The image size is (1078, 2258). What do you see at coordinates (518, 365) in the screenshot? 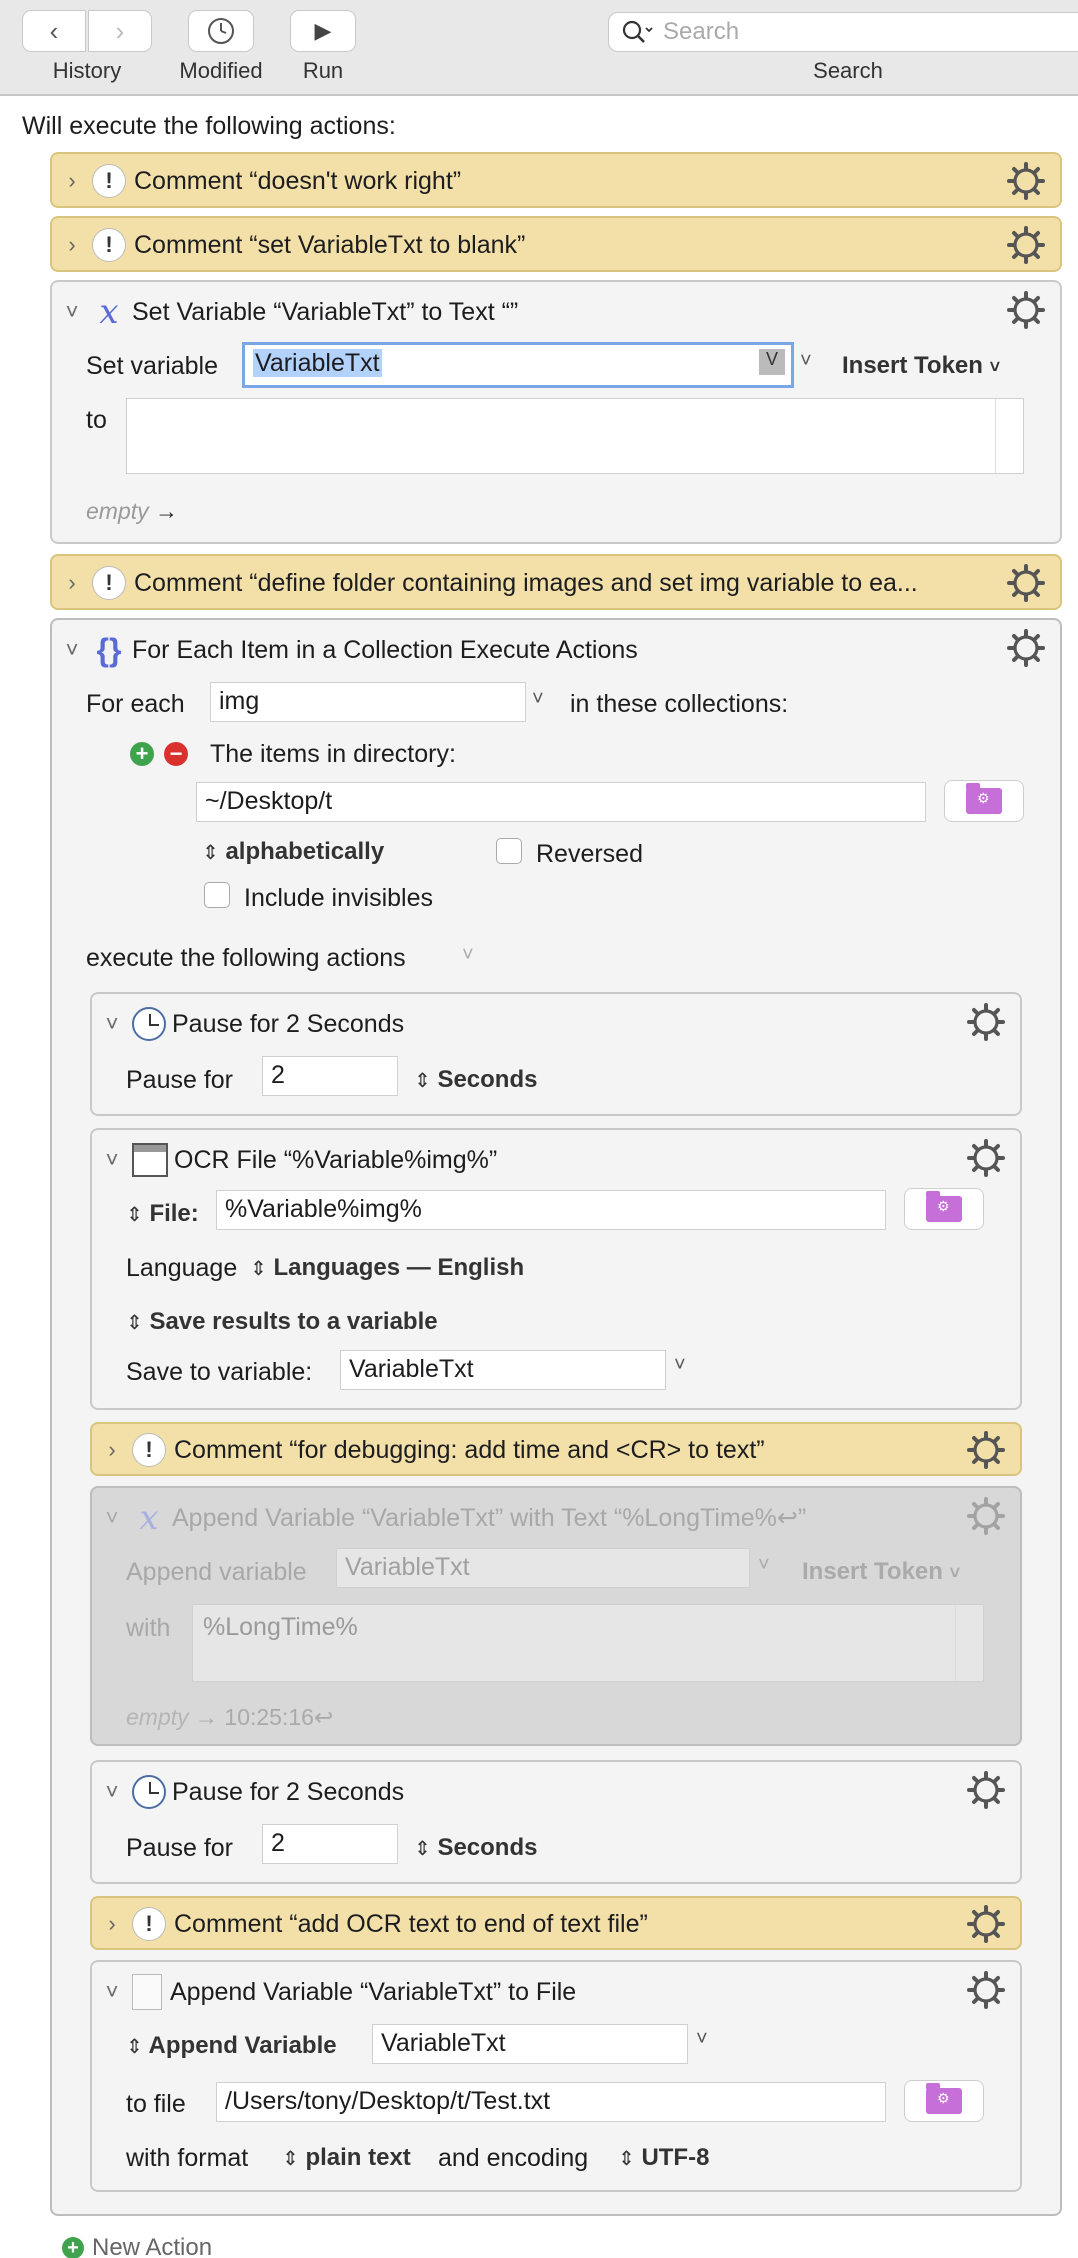
I see `variable-name-field: VariableTxt V` at bounding box center [518, 365].